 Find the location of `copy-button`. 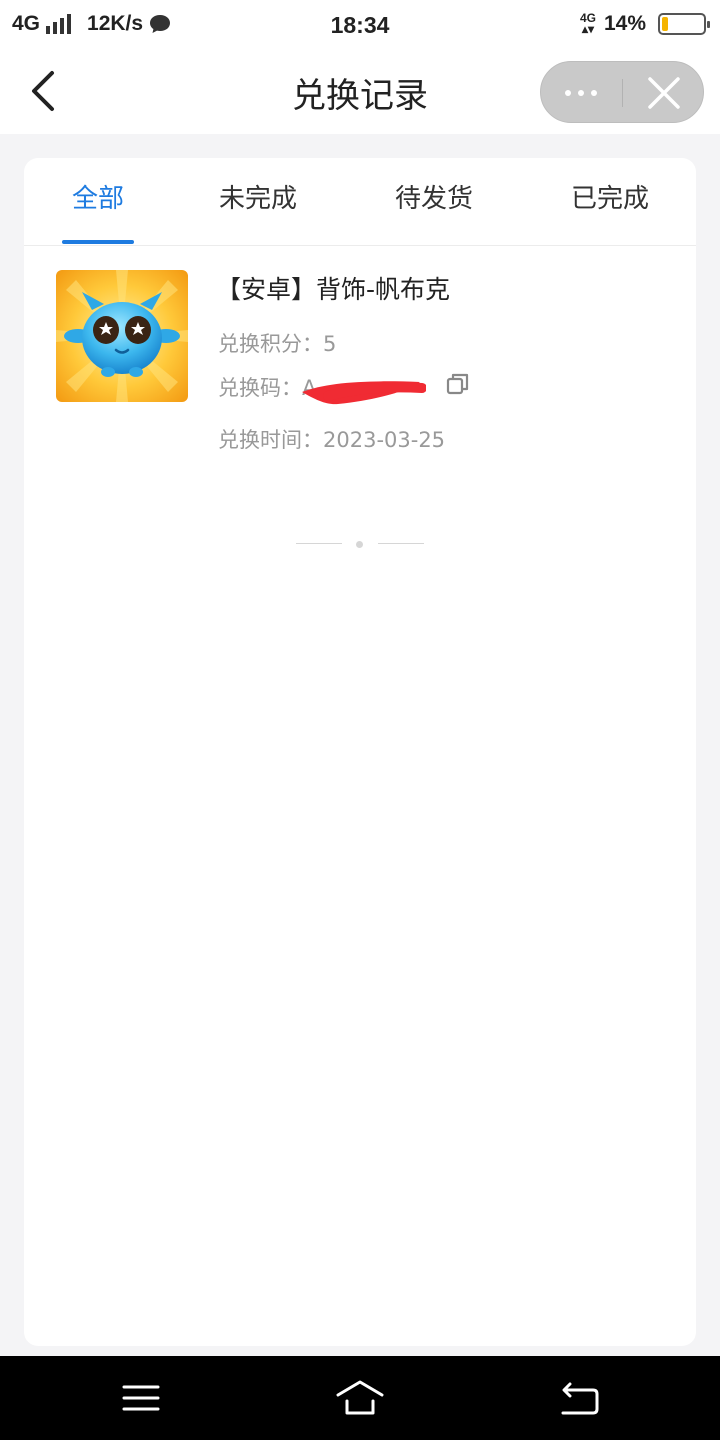

copy-button is located at coordinates (458, 384).